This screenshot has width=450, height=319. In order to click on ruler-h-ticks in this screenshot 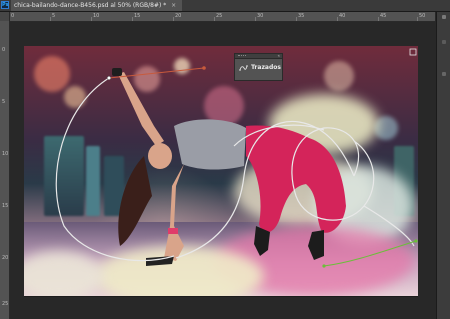, I will do `click(213, 19)`.